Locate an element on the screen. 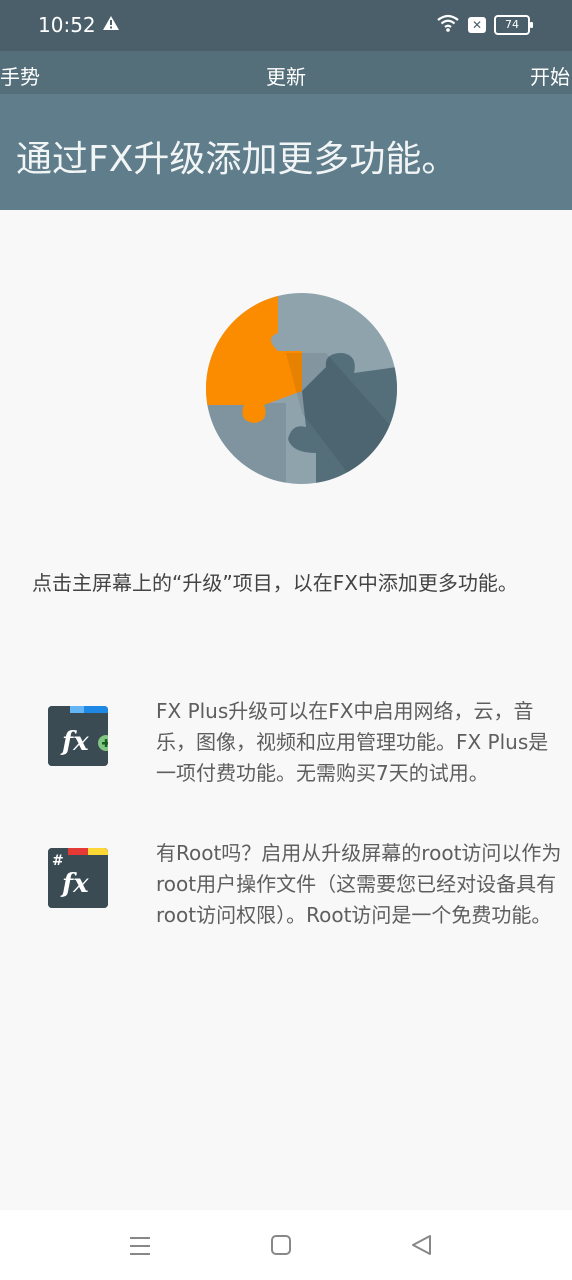 The height and width of the screenshot is (1280, 572). alert-icon is located at coordinates (111, 25).